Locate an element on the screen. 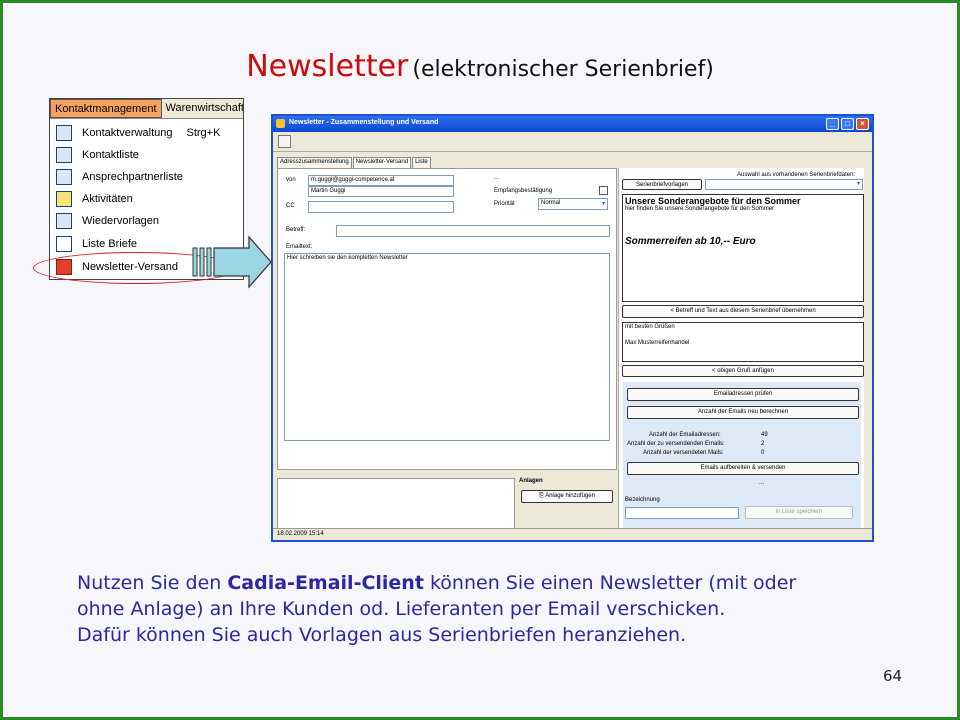 This screenshot has height=720, width=960. menu-item-label: Kontaktverwaltung is located at coordinates (127, 133).